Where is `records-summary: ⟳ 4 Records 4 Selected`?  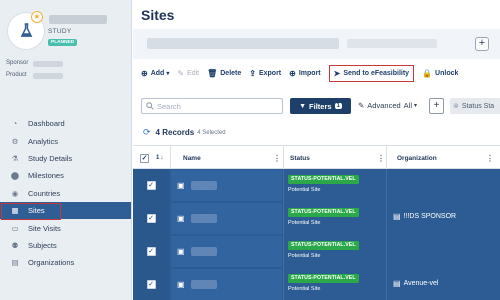 records-summary: ⟳ 4 Records 4 Selected is located at coordinates (184, 132).